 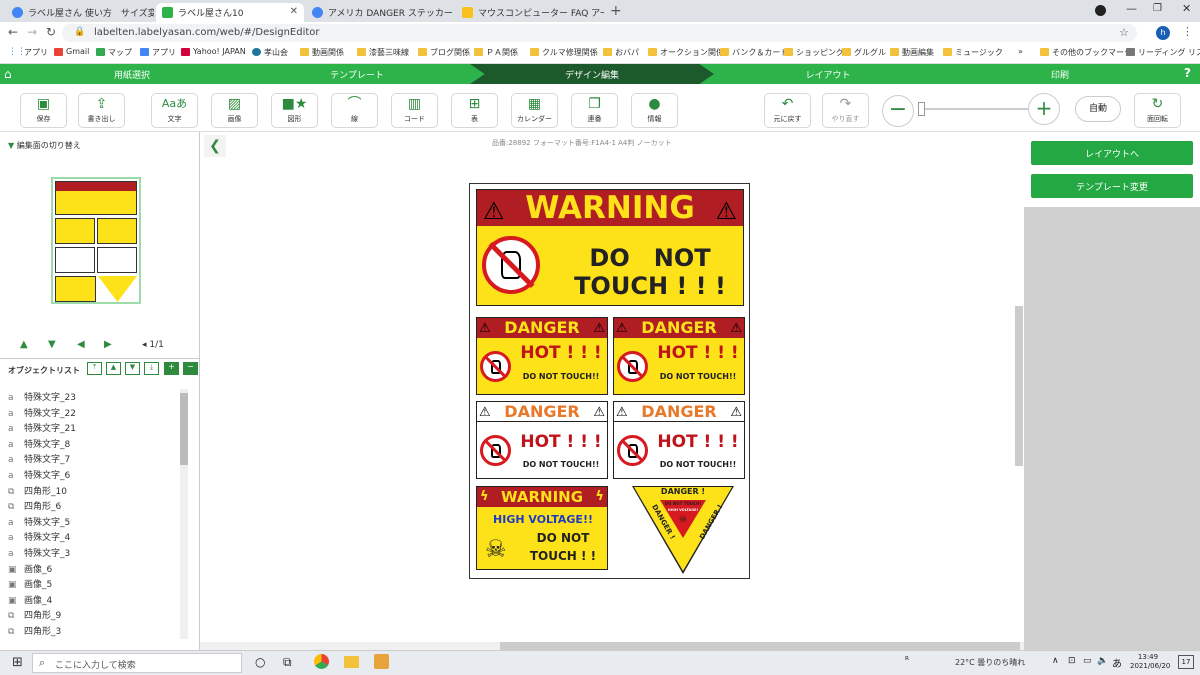 What do you see at coordinates (354, 110) in the screenshot?
I see `line-button: ⌒ 線` at bounding box center [354, 110].